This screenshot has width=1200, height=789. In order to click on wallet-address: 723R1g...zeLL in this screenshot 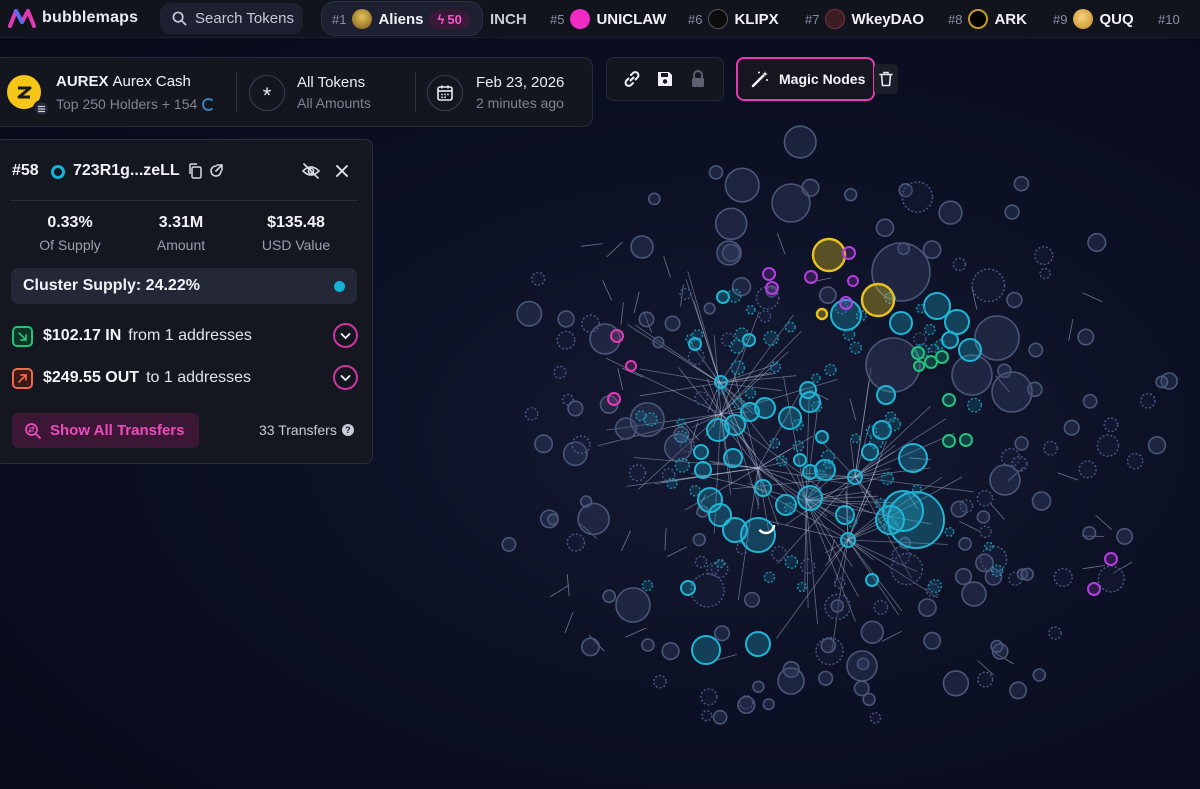, I will do `click(126, 171)`.